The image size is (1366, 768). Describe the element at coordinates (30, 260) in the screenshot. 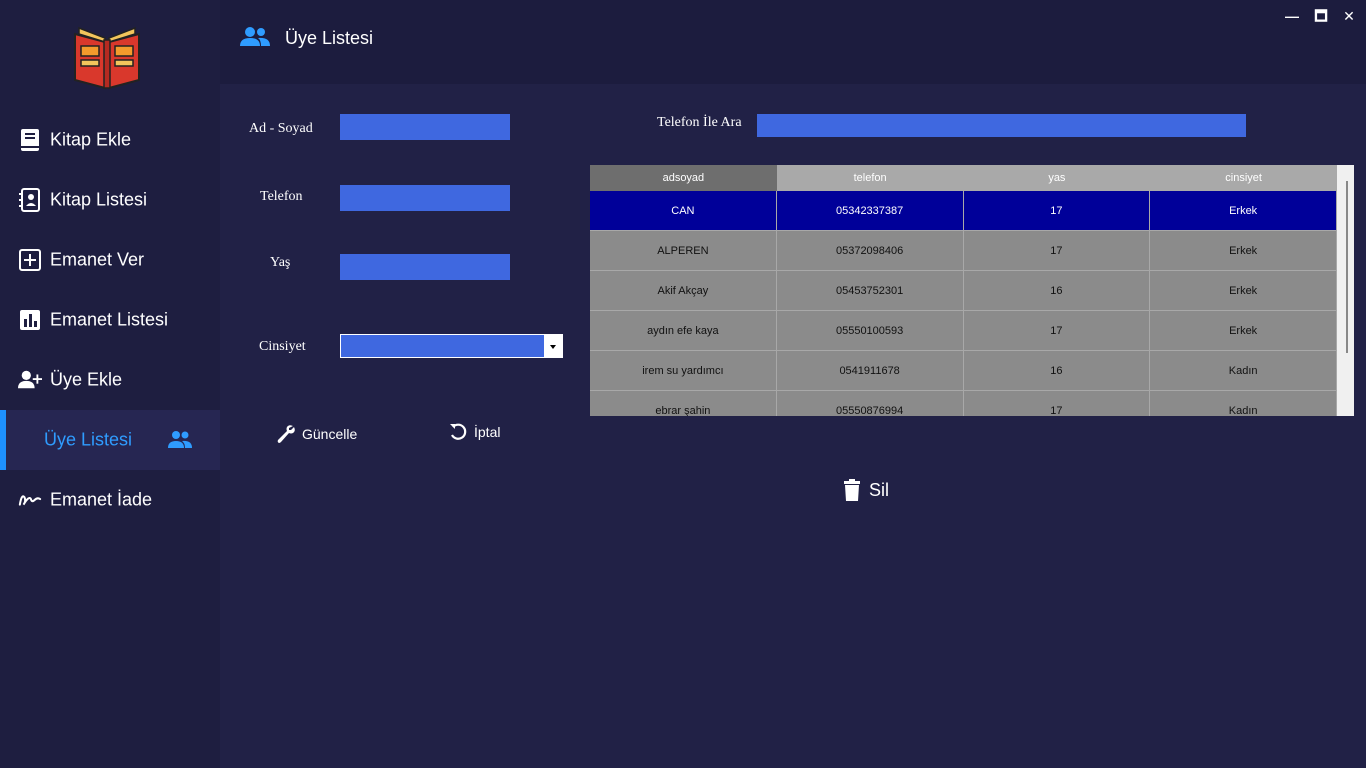

I see `plus-box-icon` at that location.